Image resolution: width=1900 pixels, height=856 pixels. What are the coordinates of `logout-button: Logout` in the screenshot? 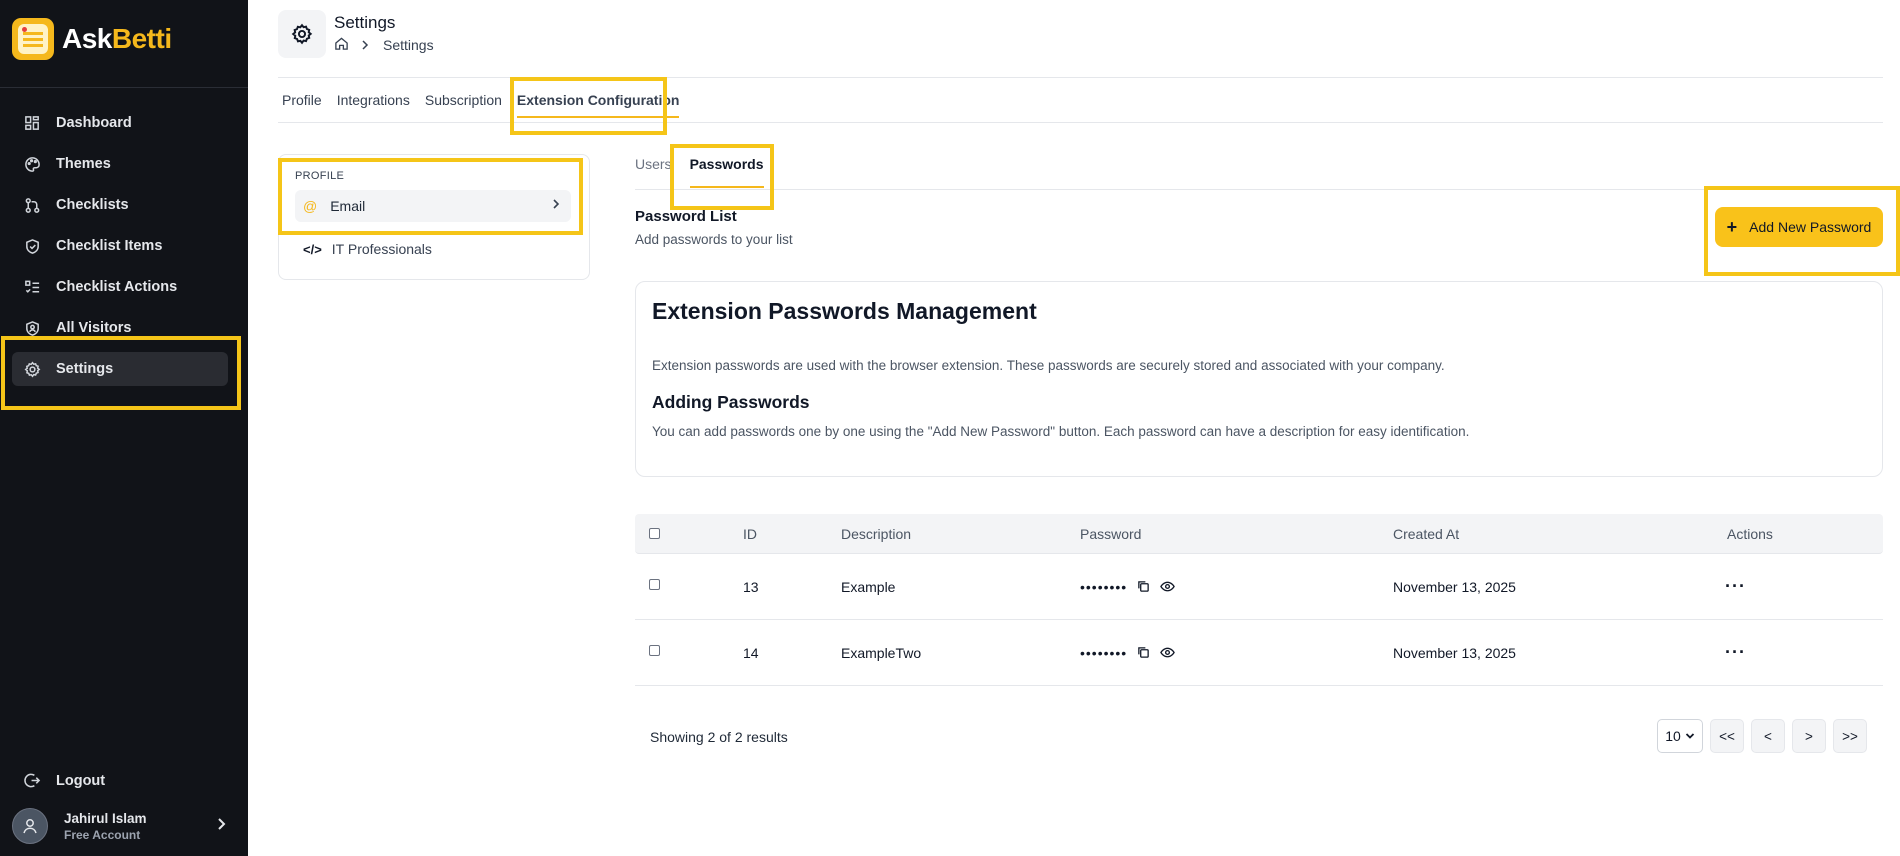 It's located at (64, 780).